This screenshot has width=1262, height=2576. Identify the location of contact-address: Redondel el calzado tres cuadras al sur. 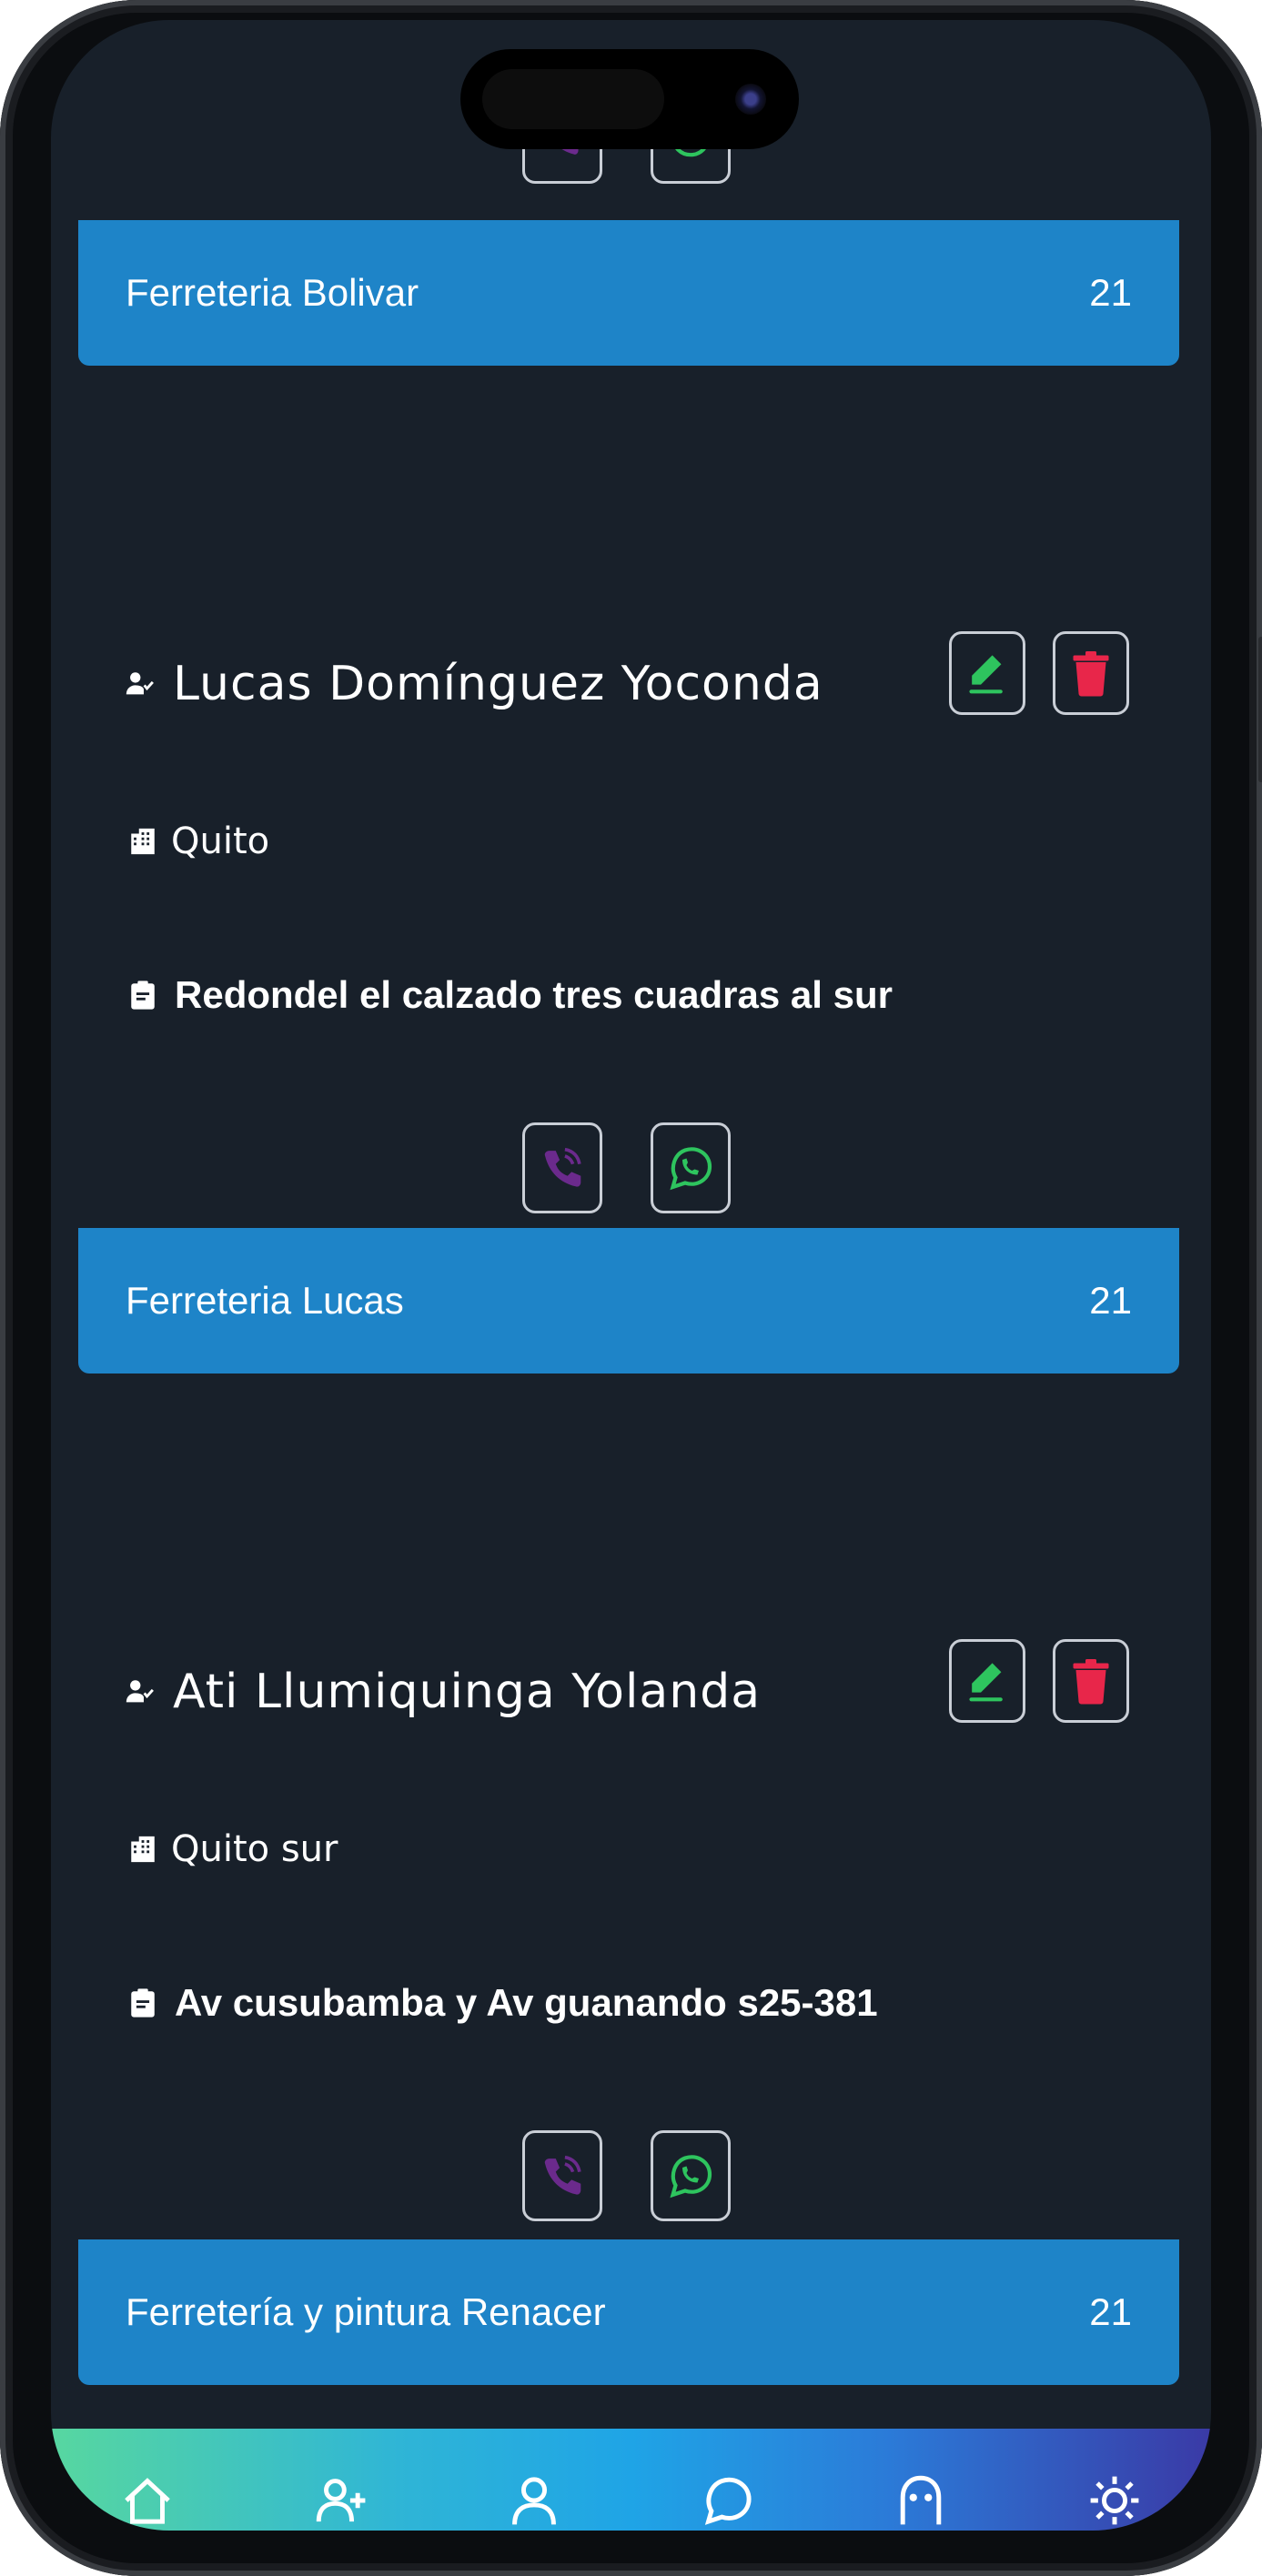
(534, 994).